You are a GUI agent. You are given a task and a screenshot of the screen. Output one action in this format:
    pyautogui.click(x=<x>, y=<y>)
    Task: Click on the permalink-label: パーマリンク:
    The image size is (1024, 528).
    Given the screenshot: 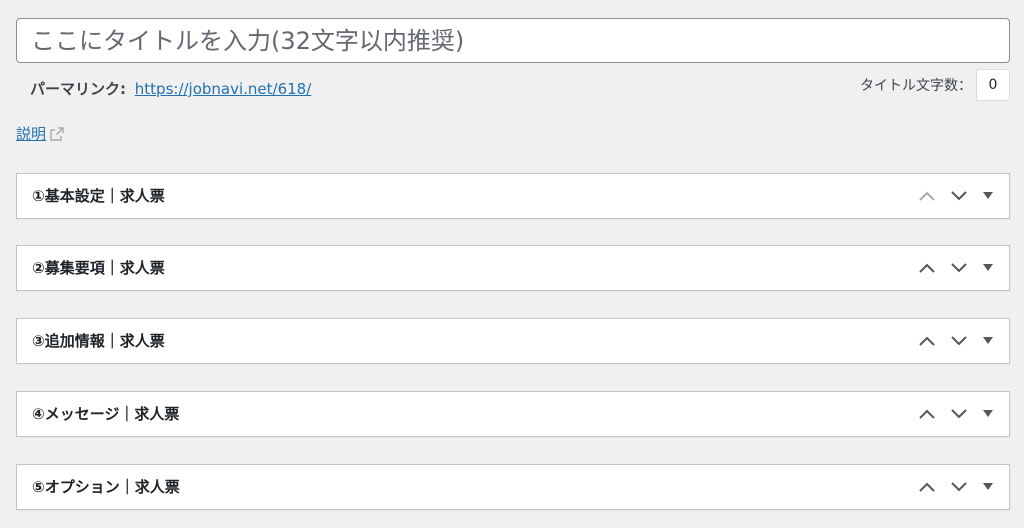 What is the action you would take?
    pyautogui.click(x=78, y=89)
    